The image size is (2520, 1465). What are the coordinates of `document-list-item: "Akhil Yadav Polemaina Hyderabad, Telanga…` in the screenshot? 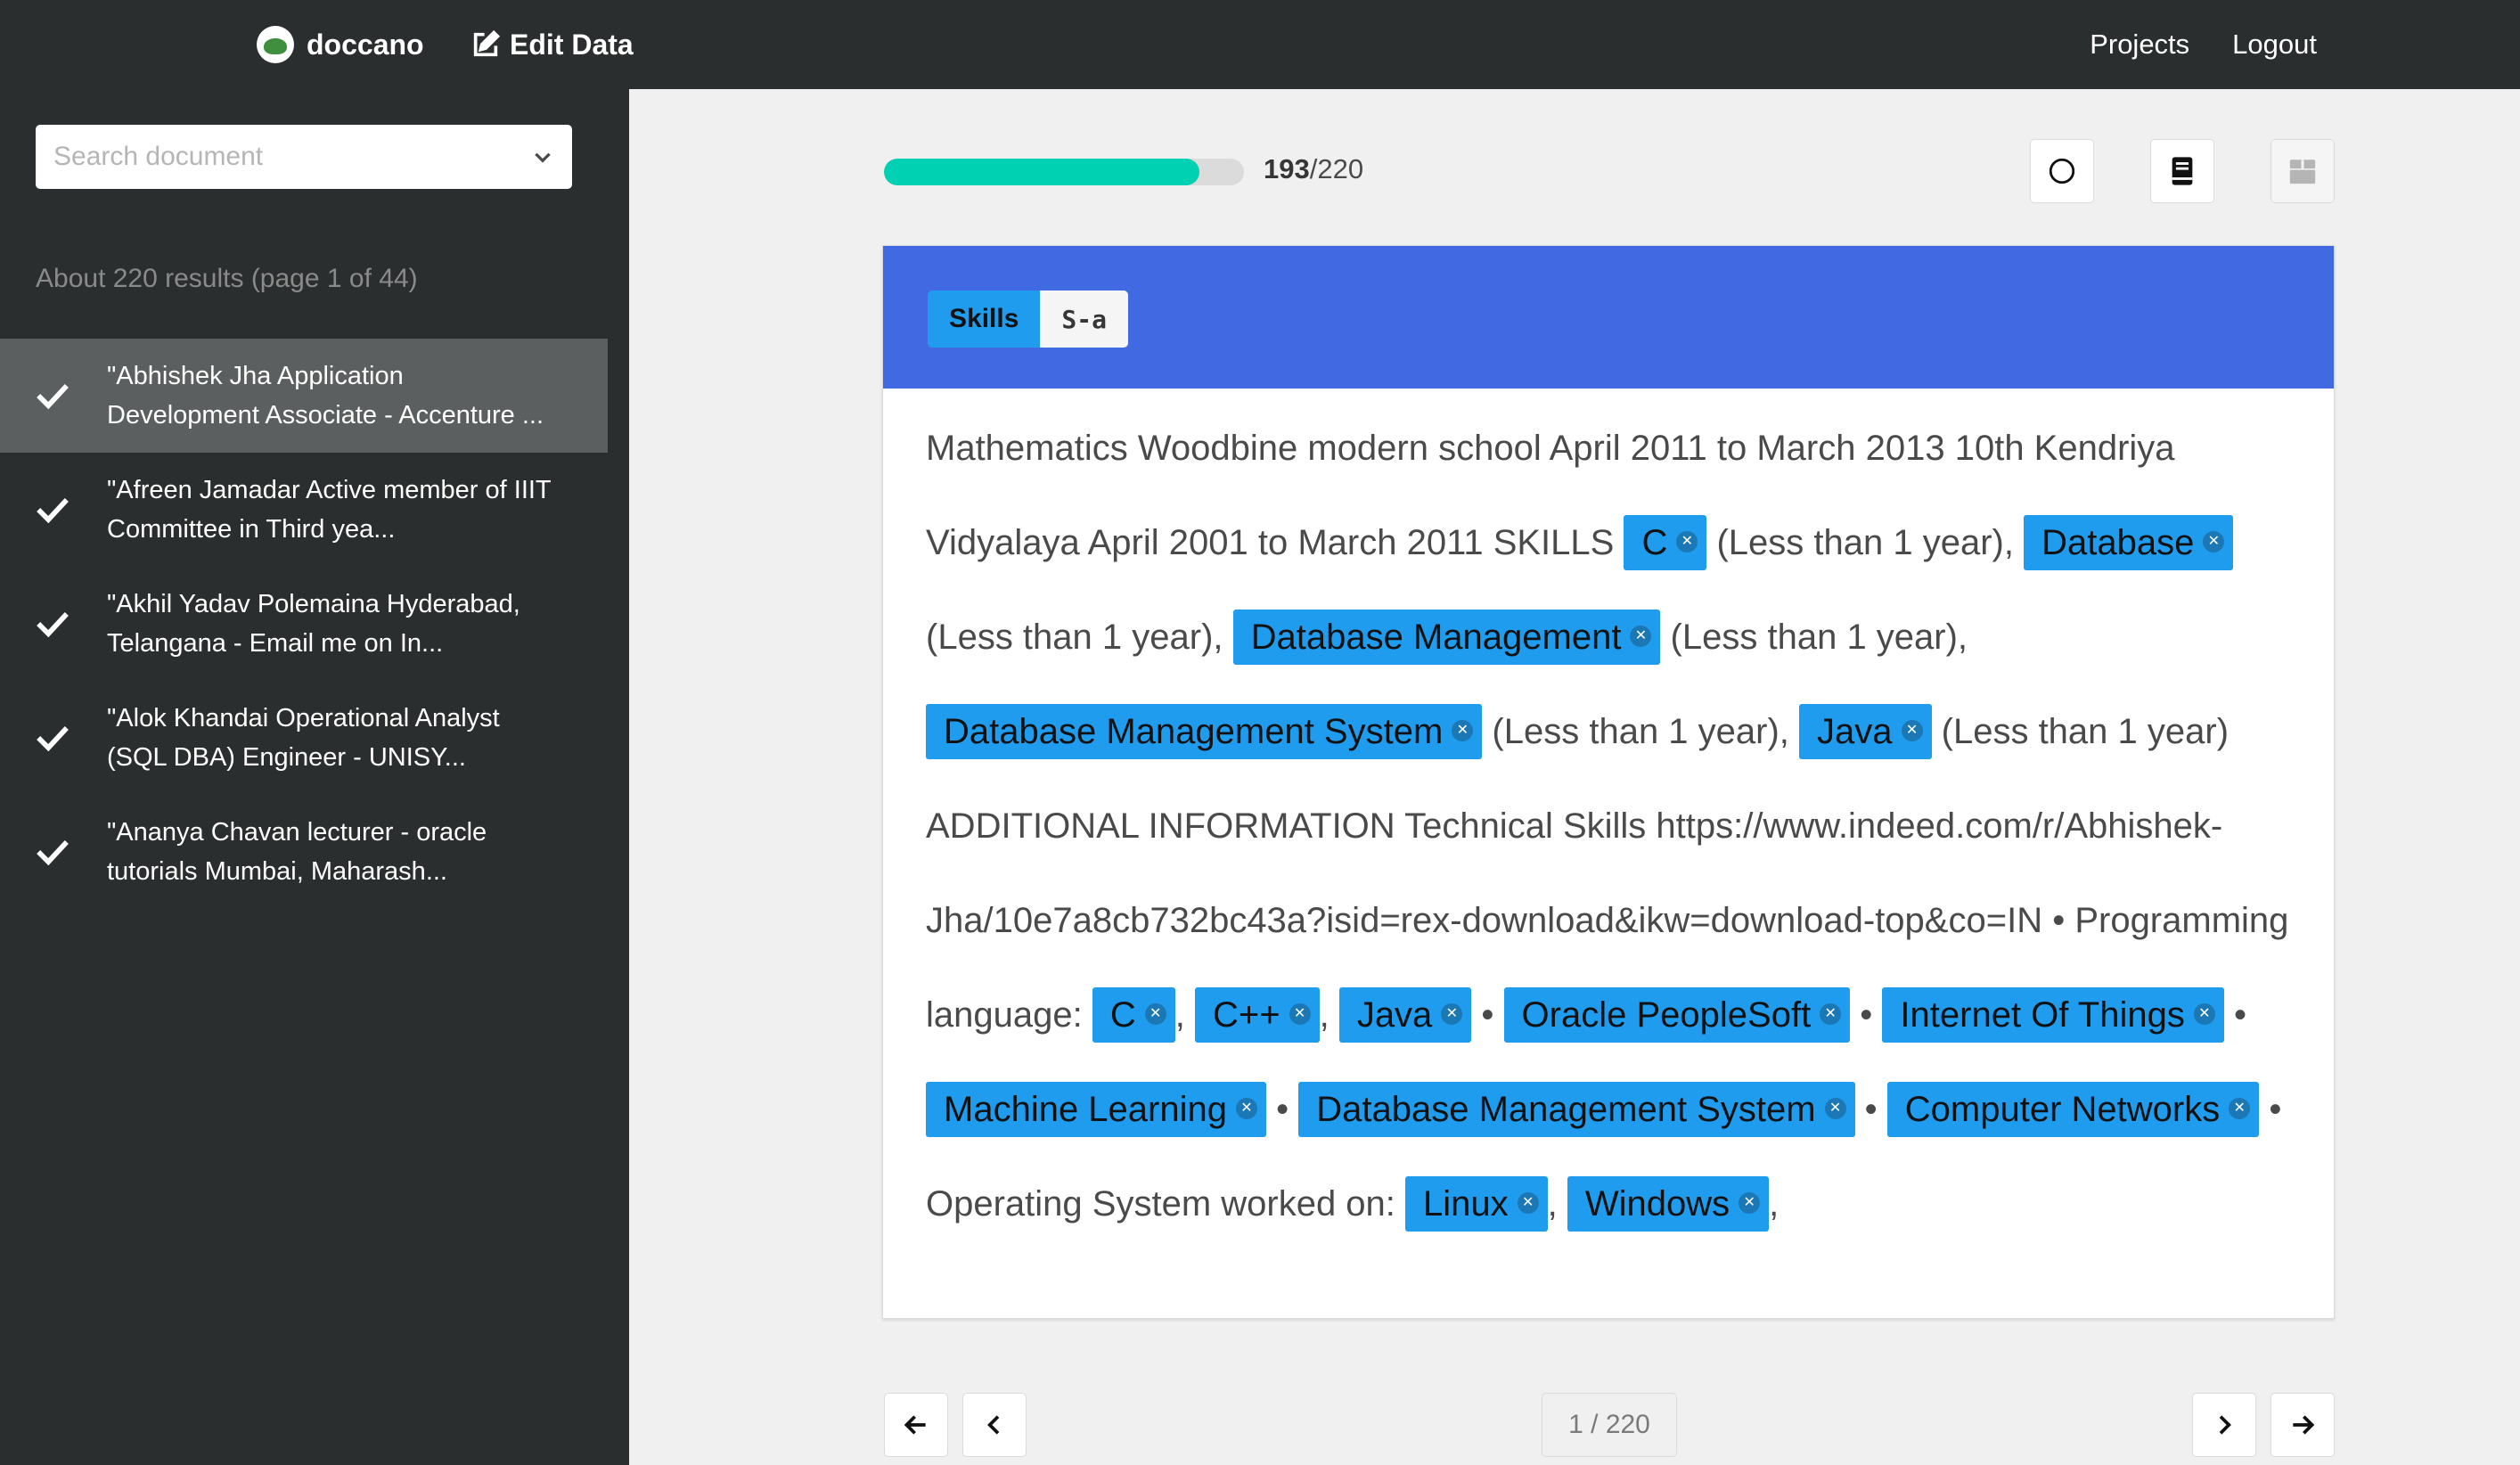 It's located at (304, 624).